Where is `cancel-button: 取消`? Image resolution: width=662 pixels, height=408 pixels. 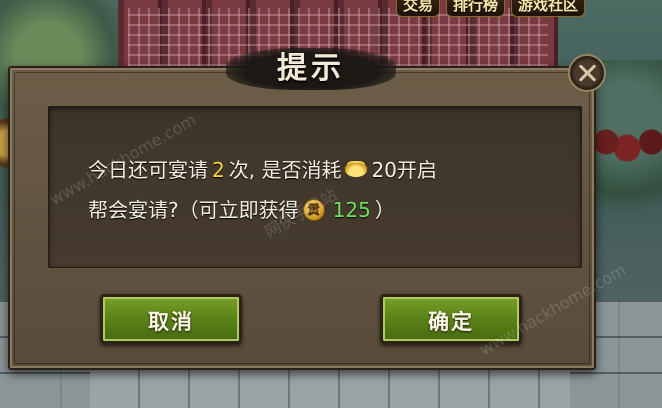
cancel-button: 取消 is located at coordinates (171, 319).